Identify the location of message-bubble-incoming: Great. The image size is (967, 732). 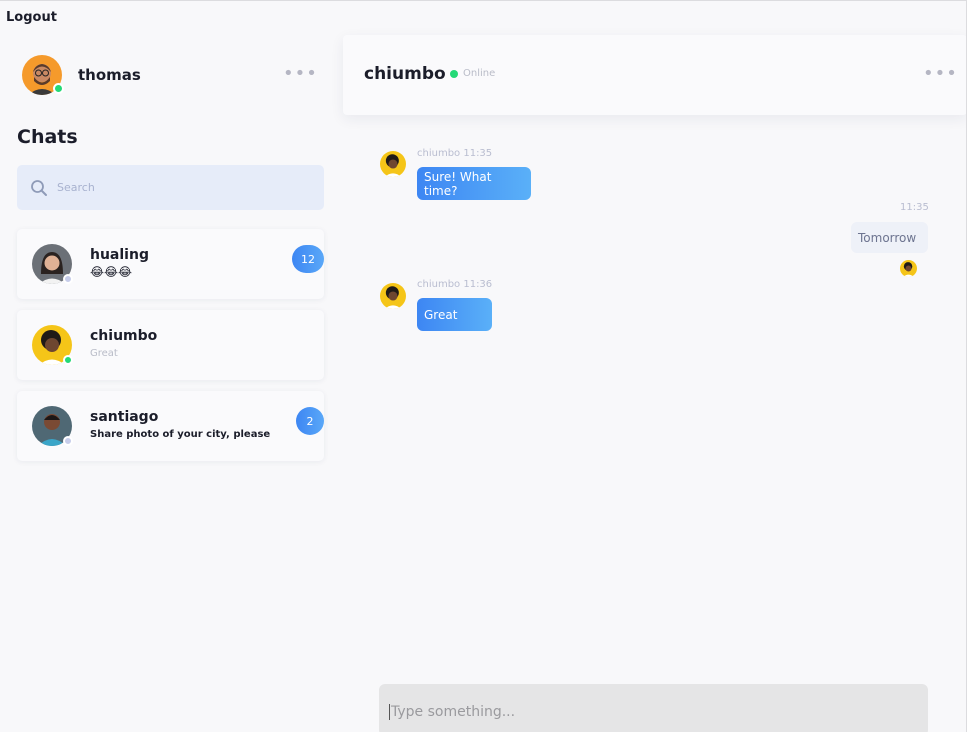
(454, 314).